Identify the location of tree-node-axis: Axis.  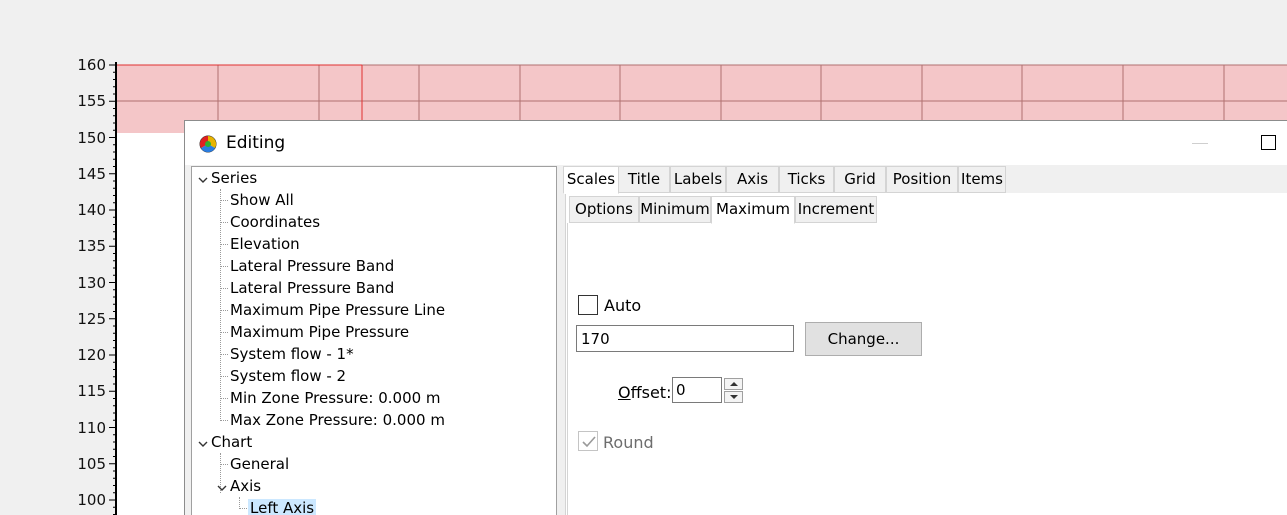
(245, 486).